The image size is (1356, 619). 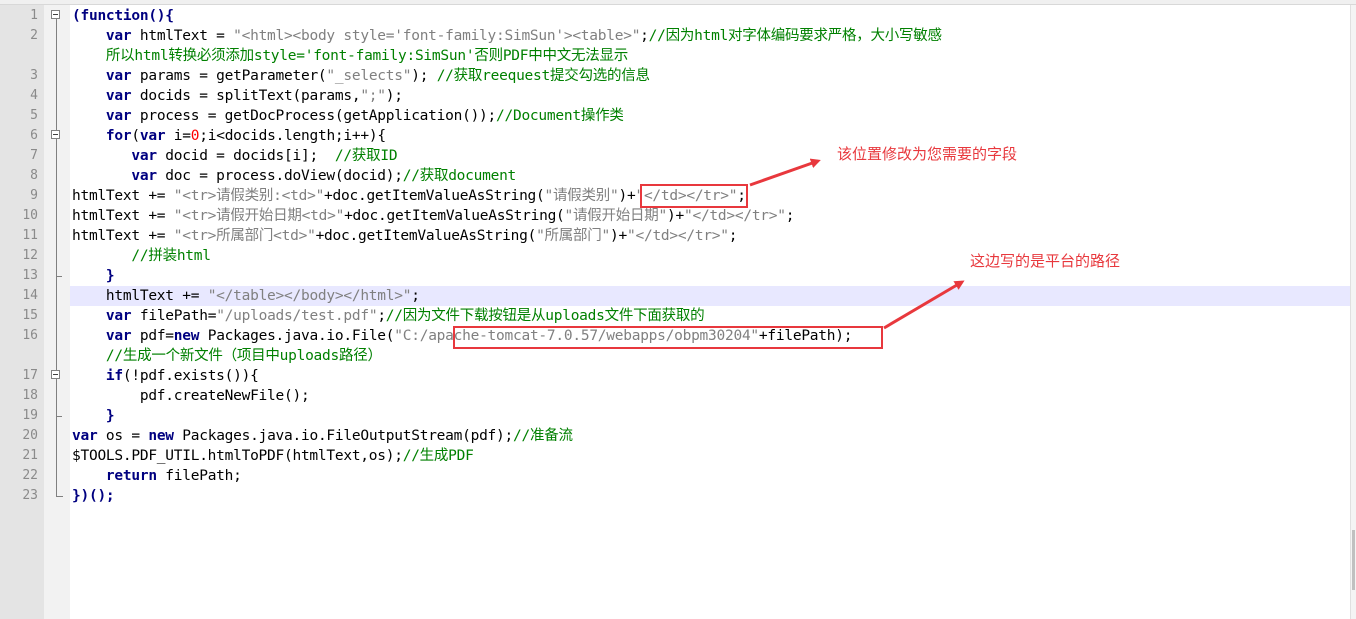 I want to click on path-note-label: 这边写的是平台的路径, so click(x=1045, y=261).